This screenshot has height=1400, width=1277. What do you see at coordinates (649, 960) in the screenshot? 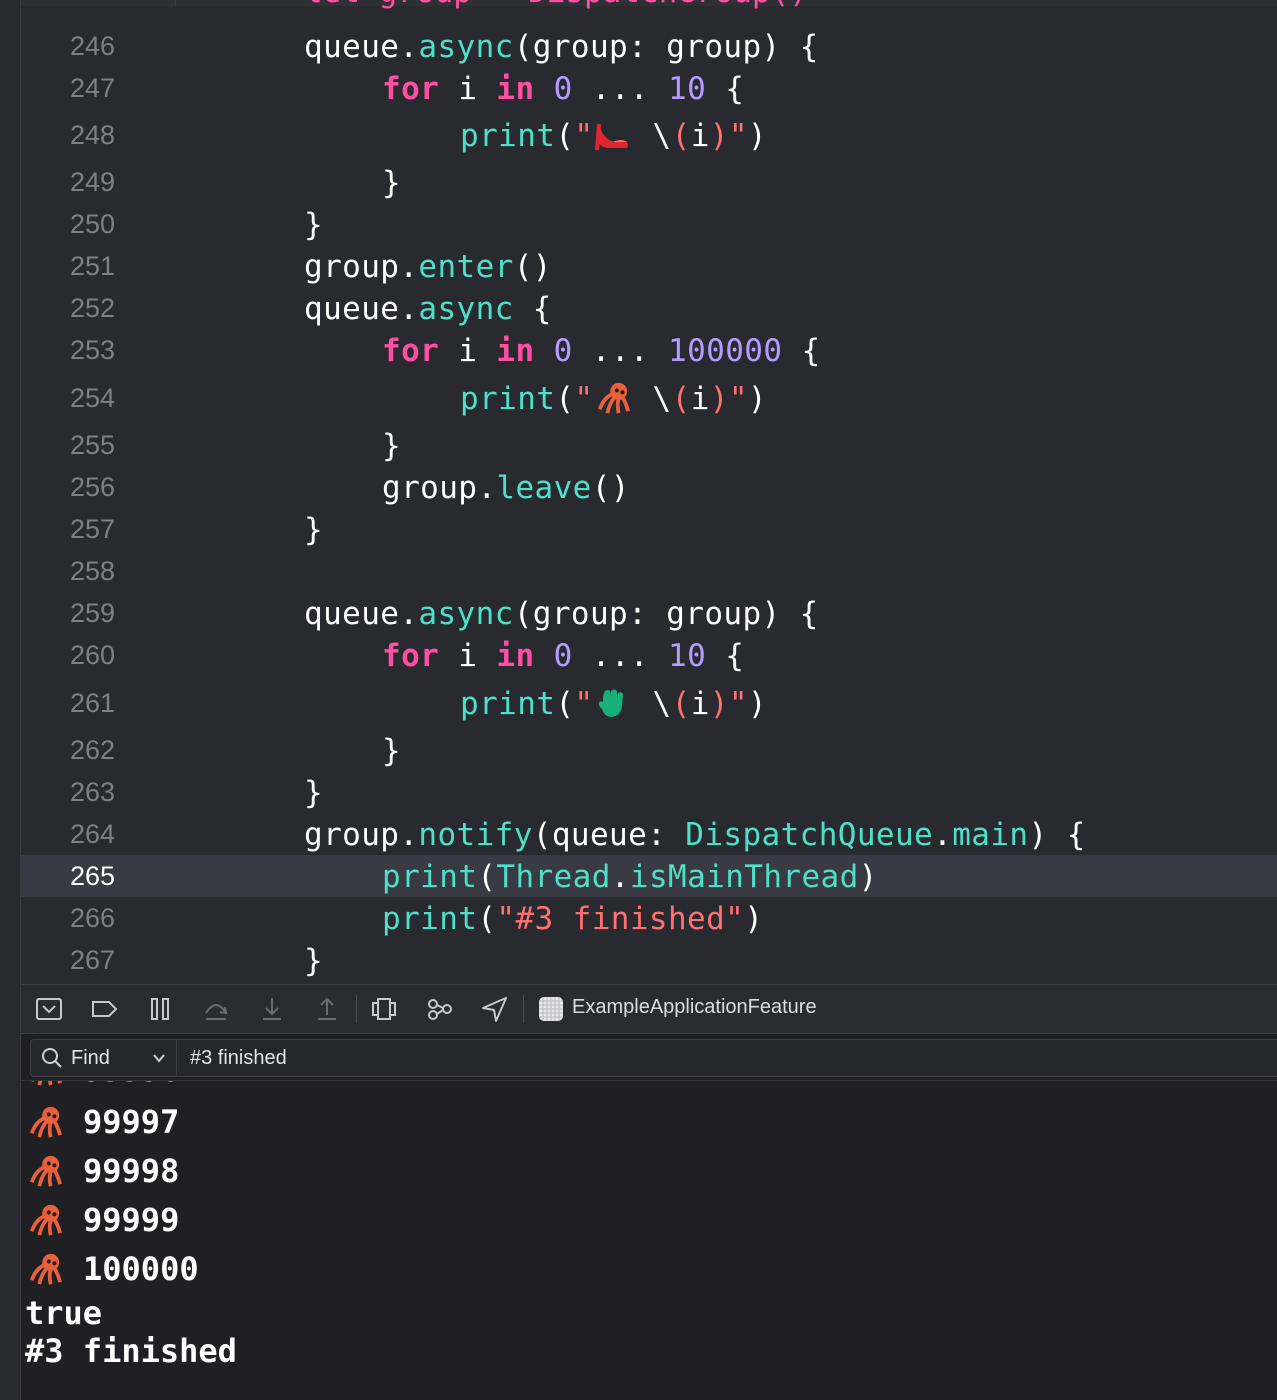
I see `code-line-267: 267}` at bounding box center [649, 960].